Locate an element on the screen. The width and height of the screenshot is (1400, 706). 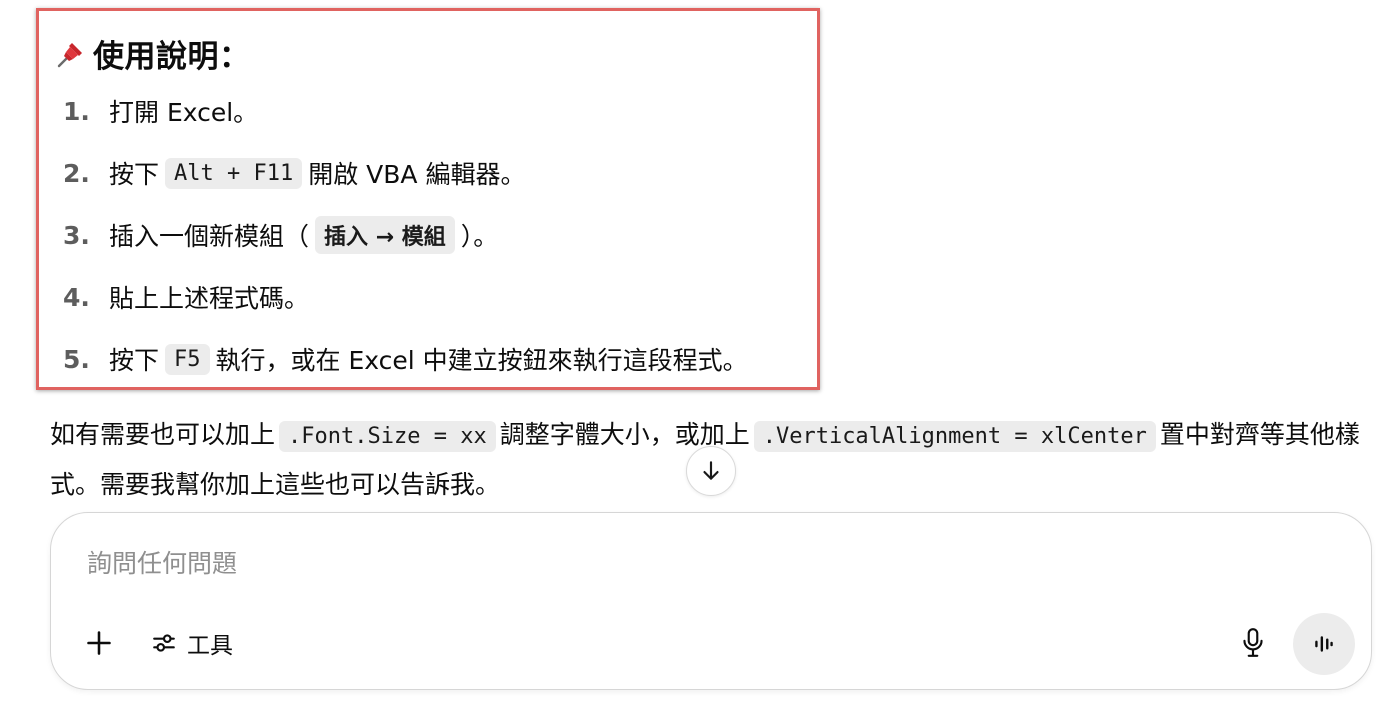
sliders-icon is located at coordinates (164, 643).